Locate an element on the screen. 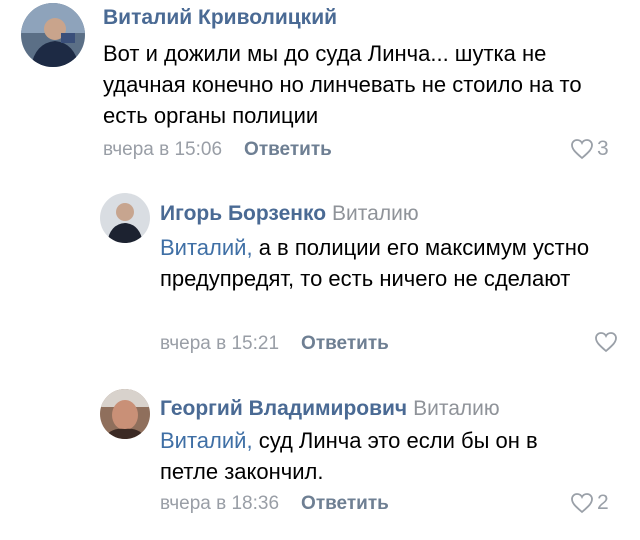 Image resolution: width=640 pixels, height=540 pixels. comment-author: Игорь Борзенко is located at coordinates (243, 213).